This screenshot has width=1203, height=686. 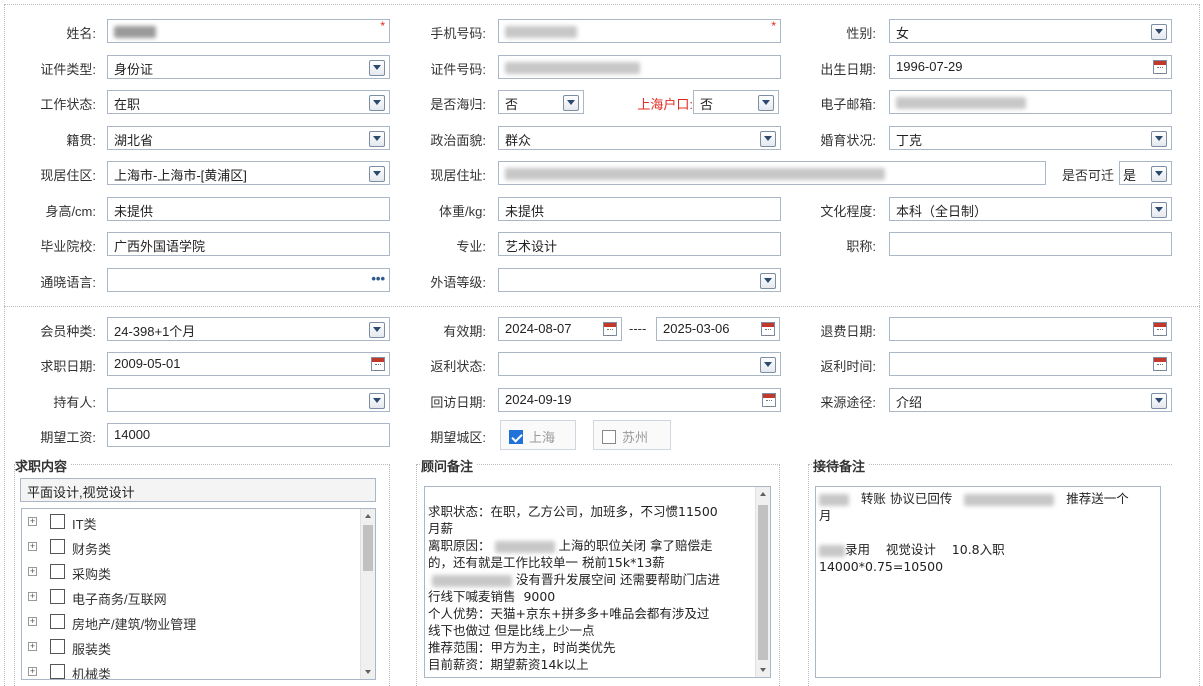 I want to click on city-option-suzhou: 苏州, so click(x=632, y=435).